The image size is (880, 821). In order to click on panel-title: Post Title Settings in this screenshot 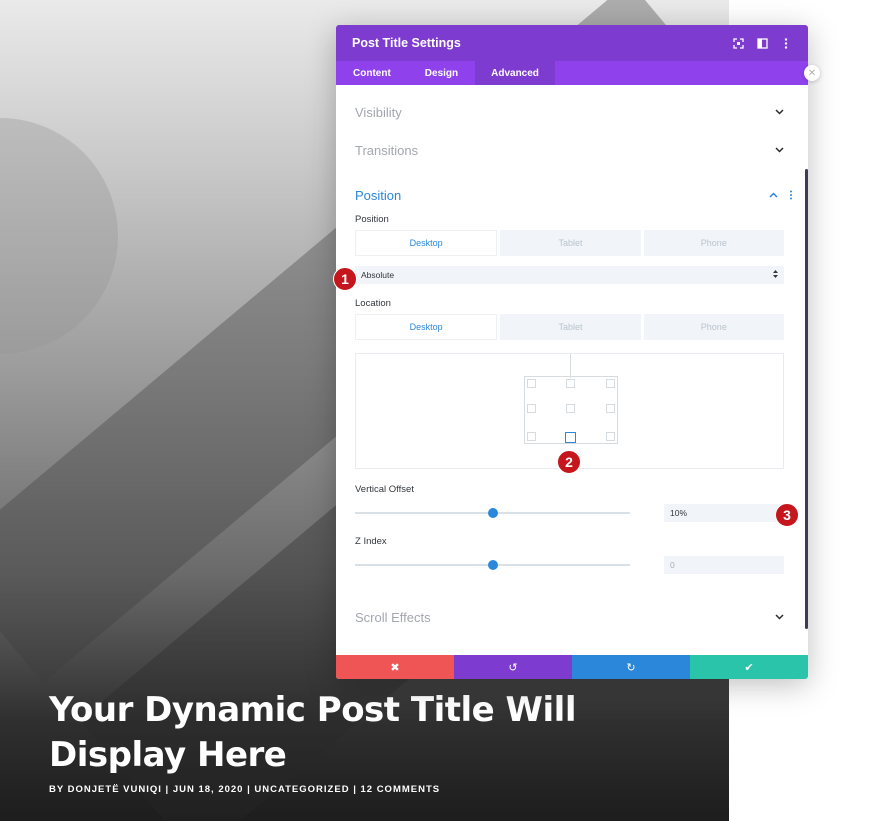, I will do `click(406, 43)`.